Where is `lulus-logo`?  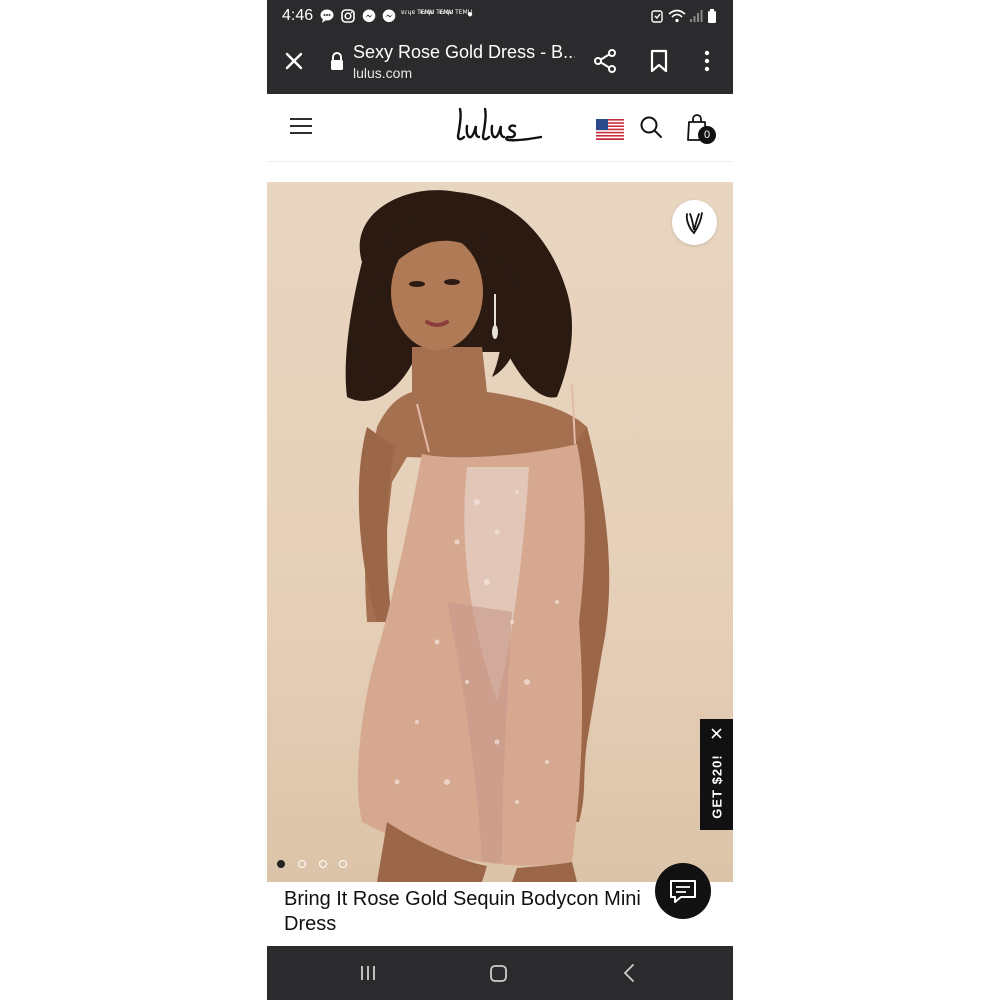
lulus-logo is located at coordinates (500, 127).